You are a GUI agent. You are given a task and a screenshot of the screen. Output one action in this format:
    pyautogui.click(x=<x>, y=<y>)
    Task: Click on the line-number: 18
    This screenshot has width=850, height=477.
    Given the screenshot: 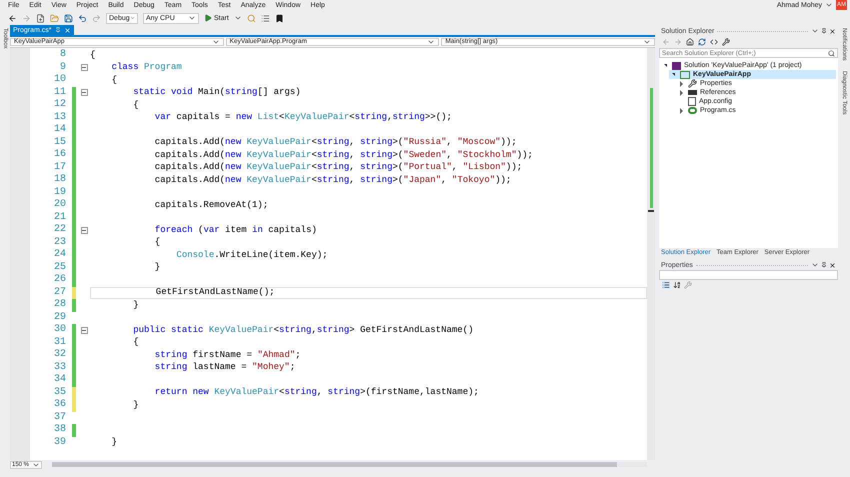 What is the action you would take?
    pyautogui.click(x=59, y=180)
    